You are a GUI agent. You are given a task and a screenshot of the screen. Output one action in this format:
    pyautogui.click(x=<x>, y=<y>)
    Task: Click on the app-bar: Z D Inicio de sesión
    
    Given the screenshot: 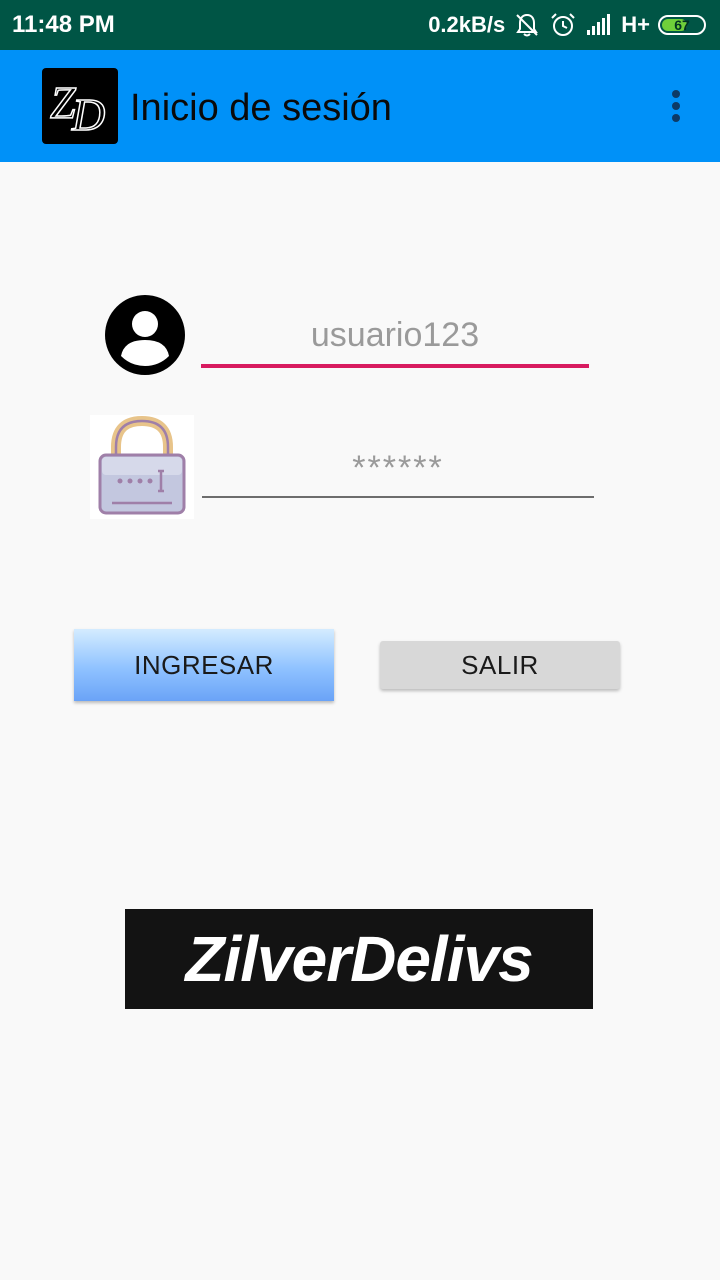 What is the action you would take?
    pyautogui.click(x=360, y=106)
    